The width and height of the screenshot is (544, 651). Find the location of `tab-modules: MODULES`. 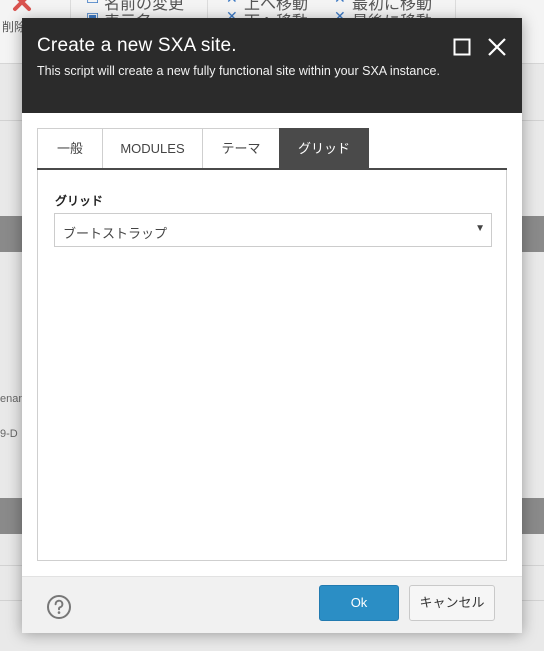

tab-modules: MODULES is located at coordinates (152, 148).